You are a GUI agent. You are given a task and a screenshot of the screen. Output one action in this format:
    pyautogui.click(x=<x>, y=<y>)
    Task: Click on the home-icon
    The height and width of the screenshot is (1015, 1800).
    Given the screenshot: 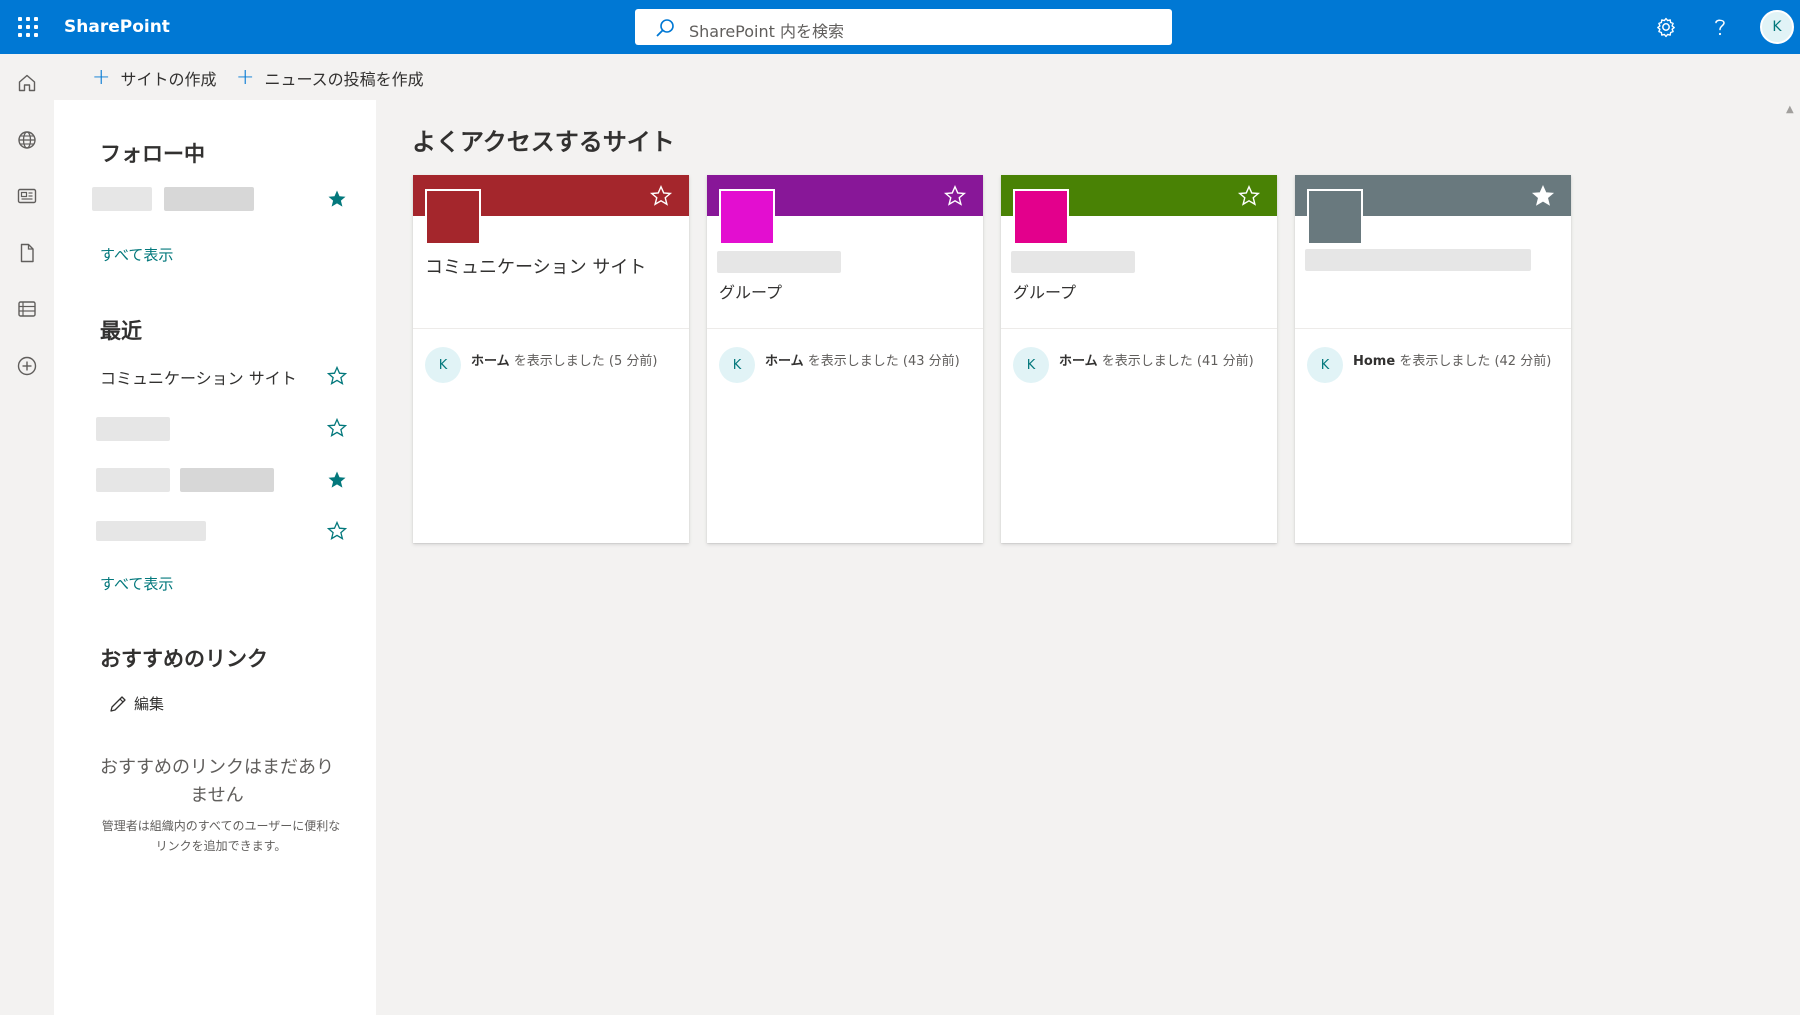 What is the action you would take?
    pyautogui.click(x=27, y=83)
    